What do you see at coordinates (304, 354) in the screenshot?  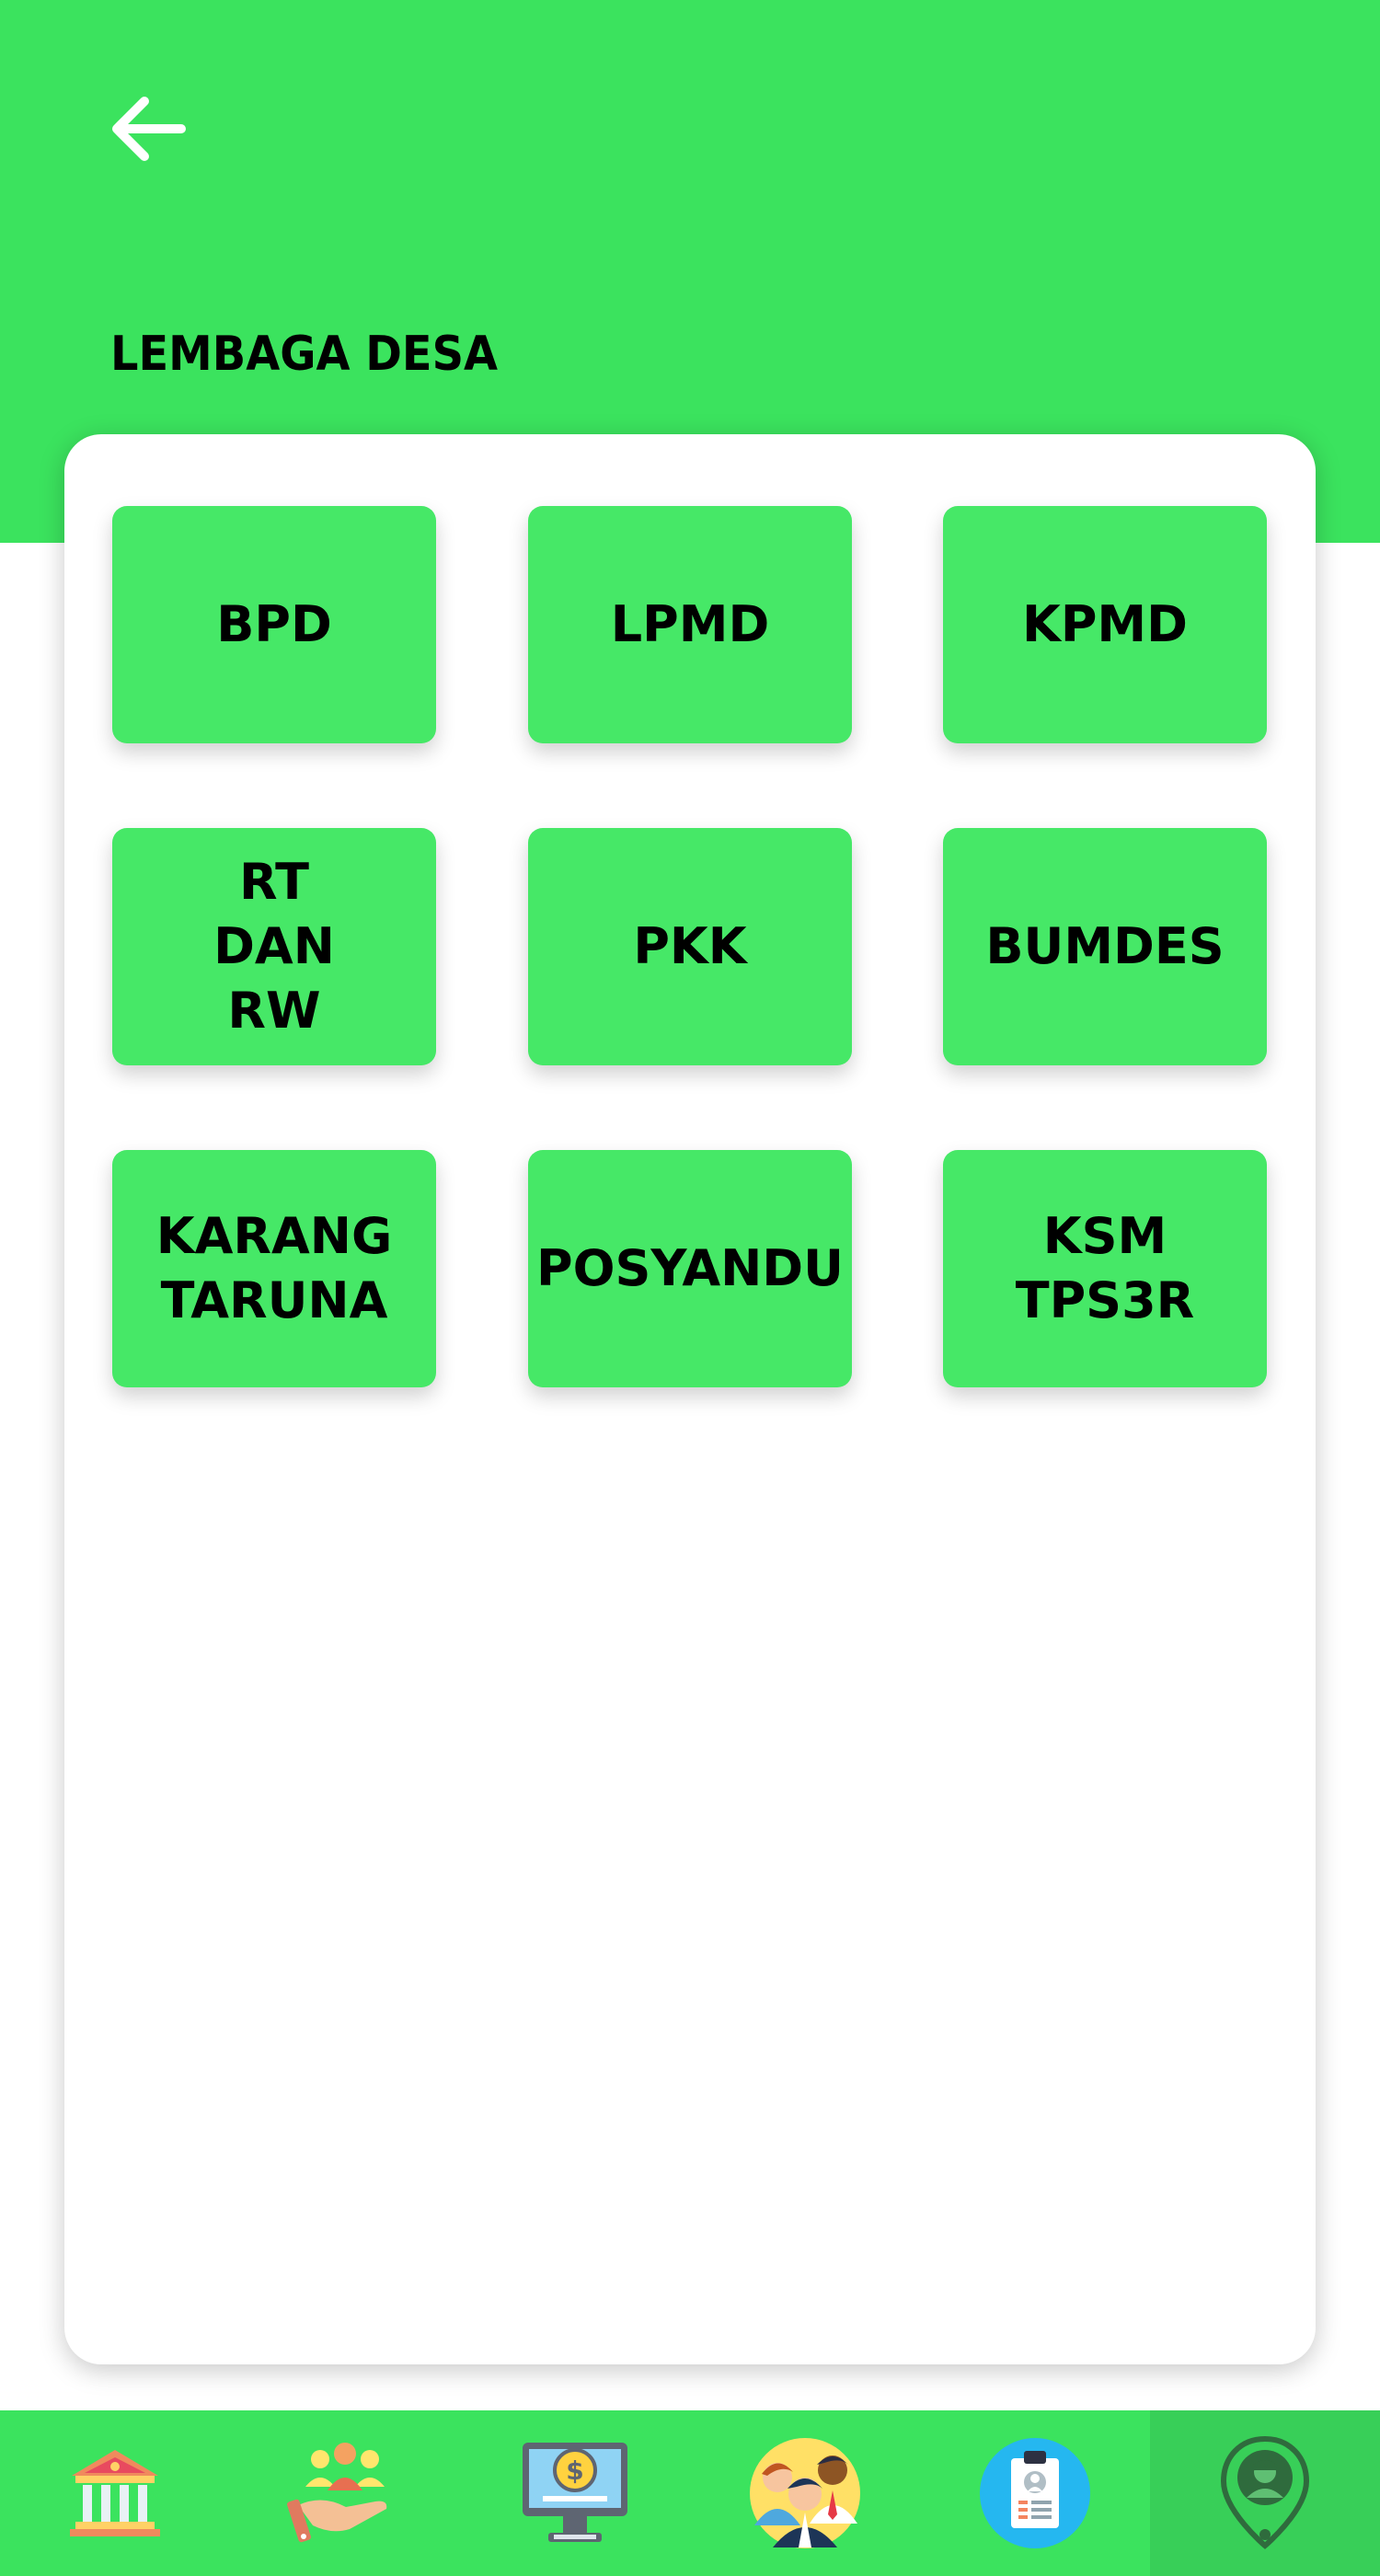 I see `page-title: LEMBAGA DESA` at bounding box center [304, 354].